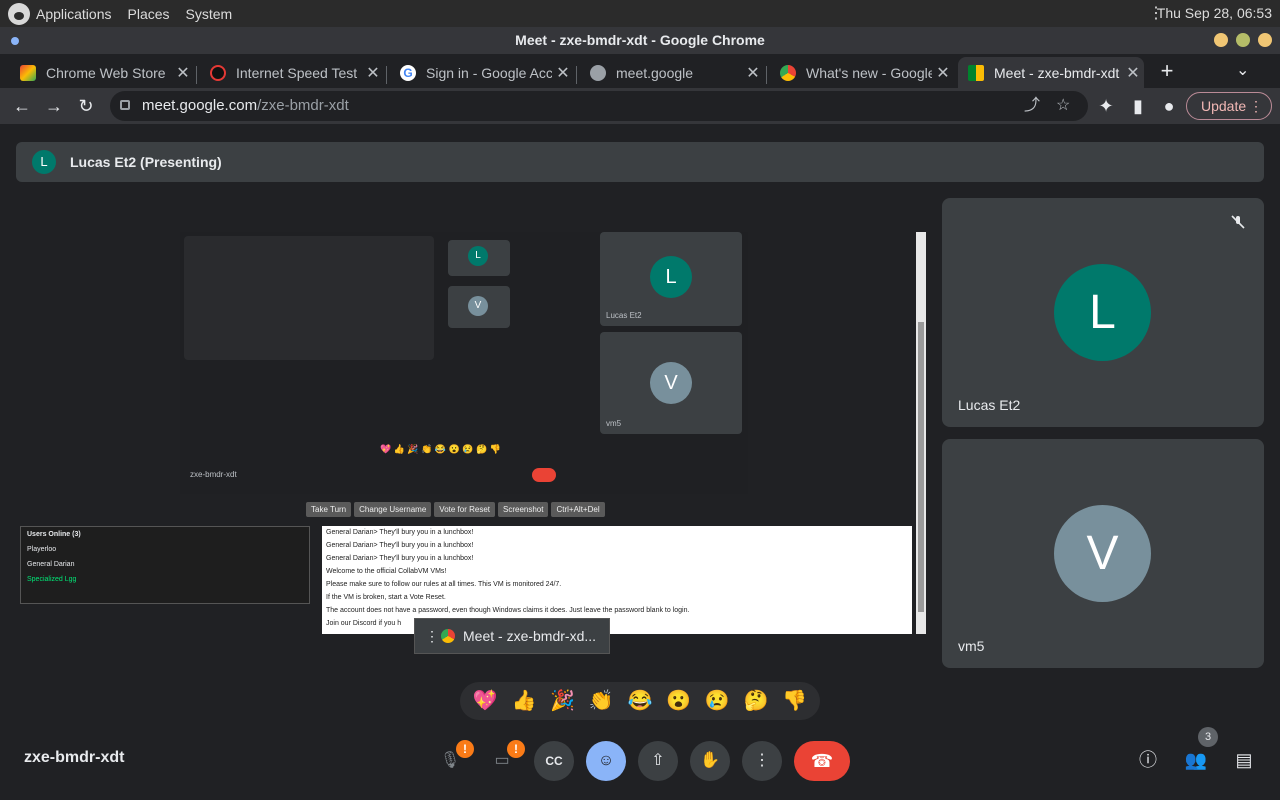 The image size is (1280, 800). I want to click on mic-warning-badge: !, so click(465, 749).